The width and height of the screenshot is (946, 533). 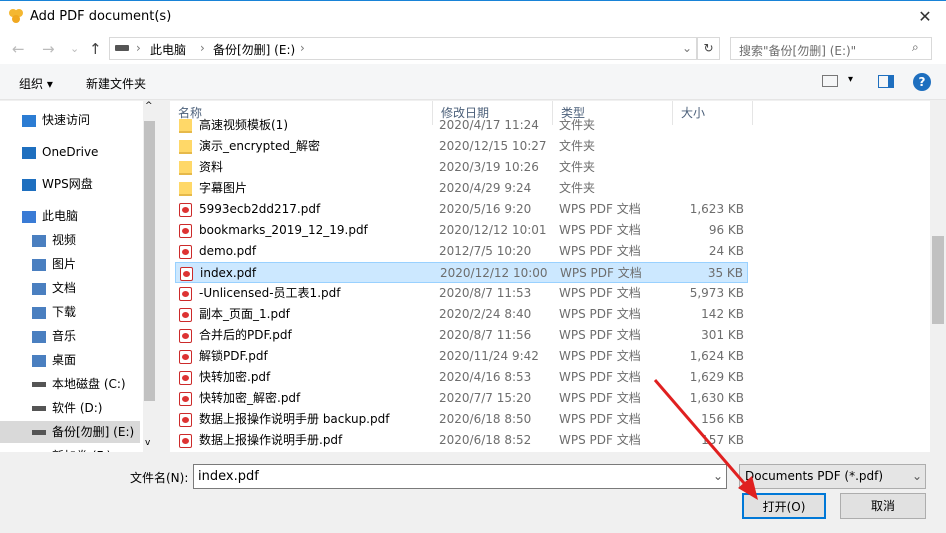 What do you see at coordinates (39, 240) in the screenshot?
I see `video-icon` at bounding box center [39, 240].